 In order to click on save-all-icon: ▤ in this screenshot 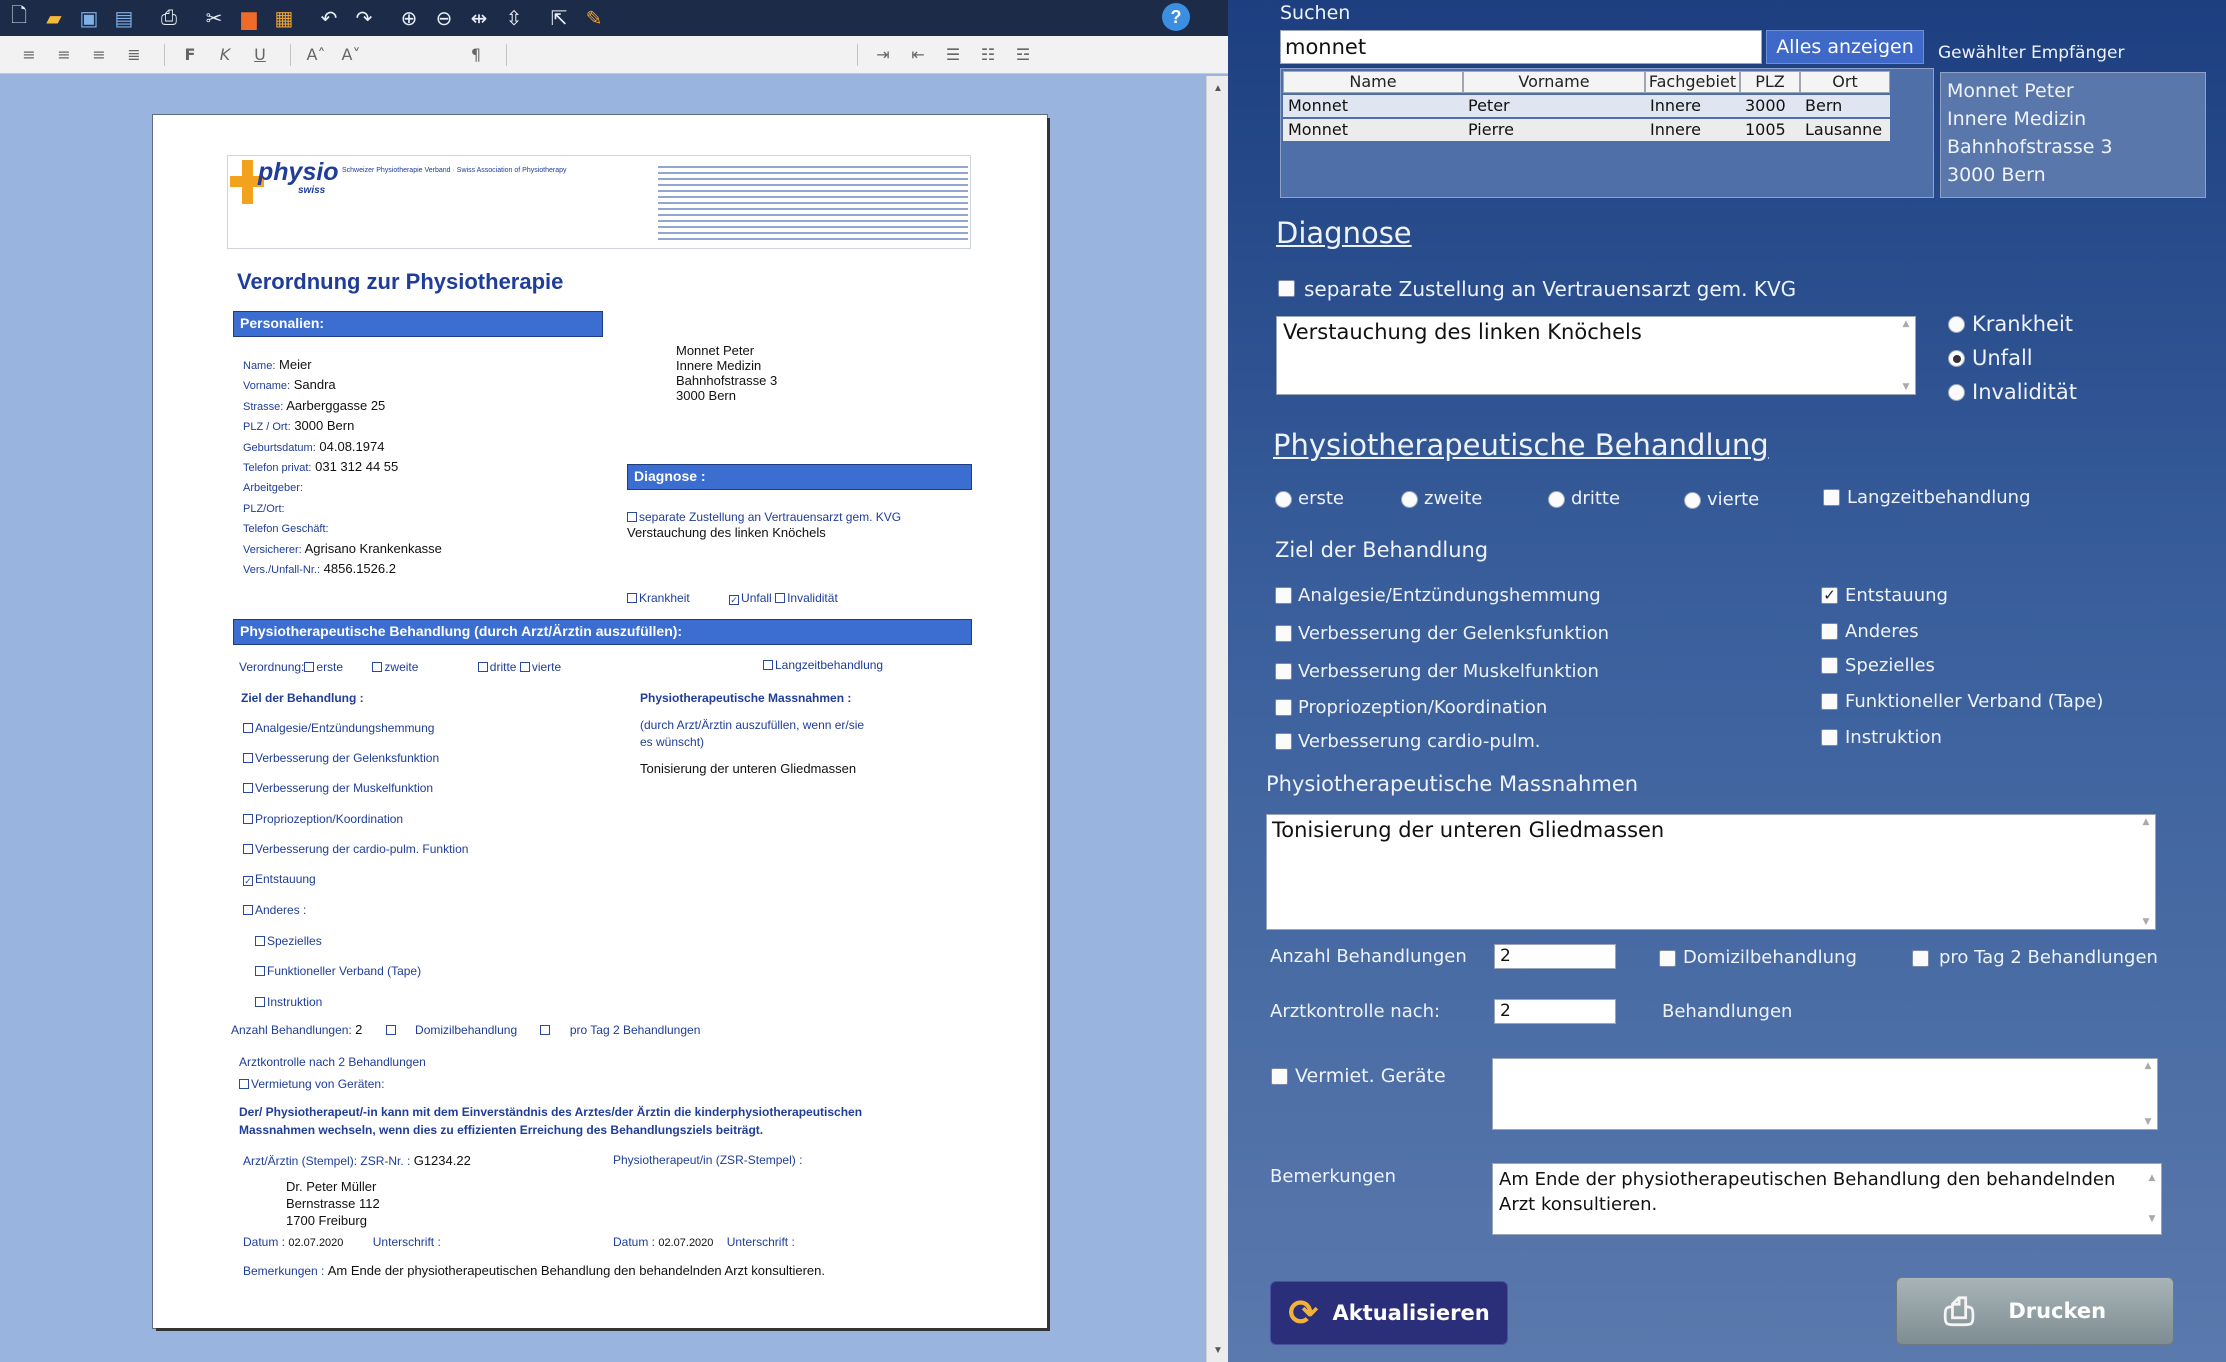, I will do `click(124, 18)`.